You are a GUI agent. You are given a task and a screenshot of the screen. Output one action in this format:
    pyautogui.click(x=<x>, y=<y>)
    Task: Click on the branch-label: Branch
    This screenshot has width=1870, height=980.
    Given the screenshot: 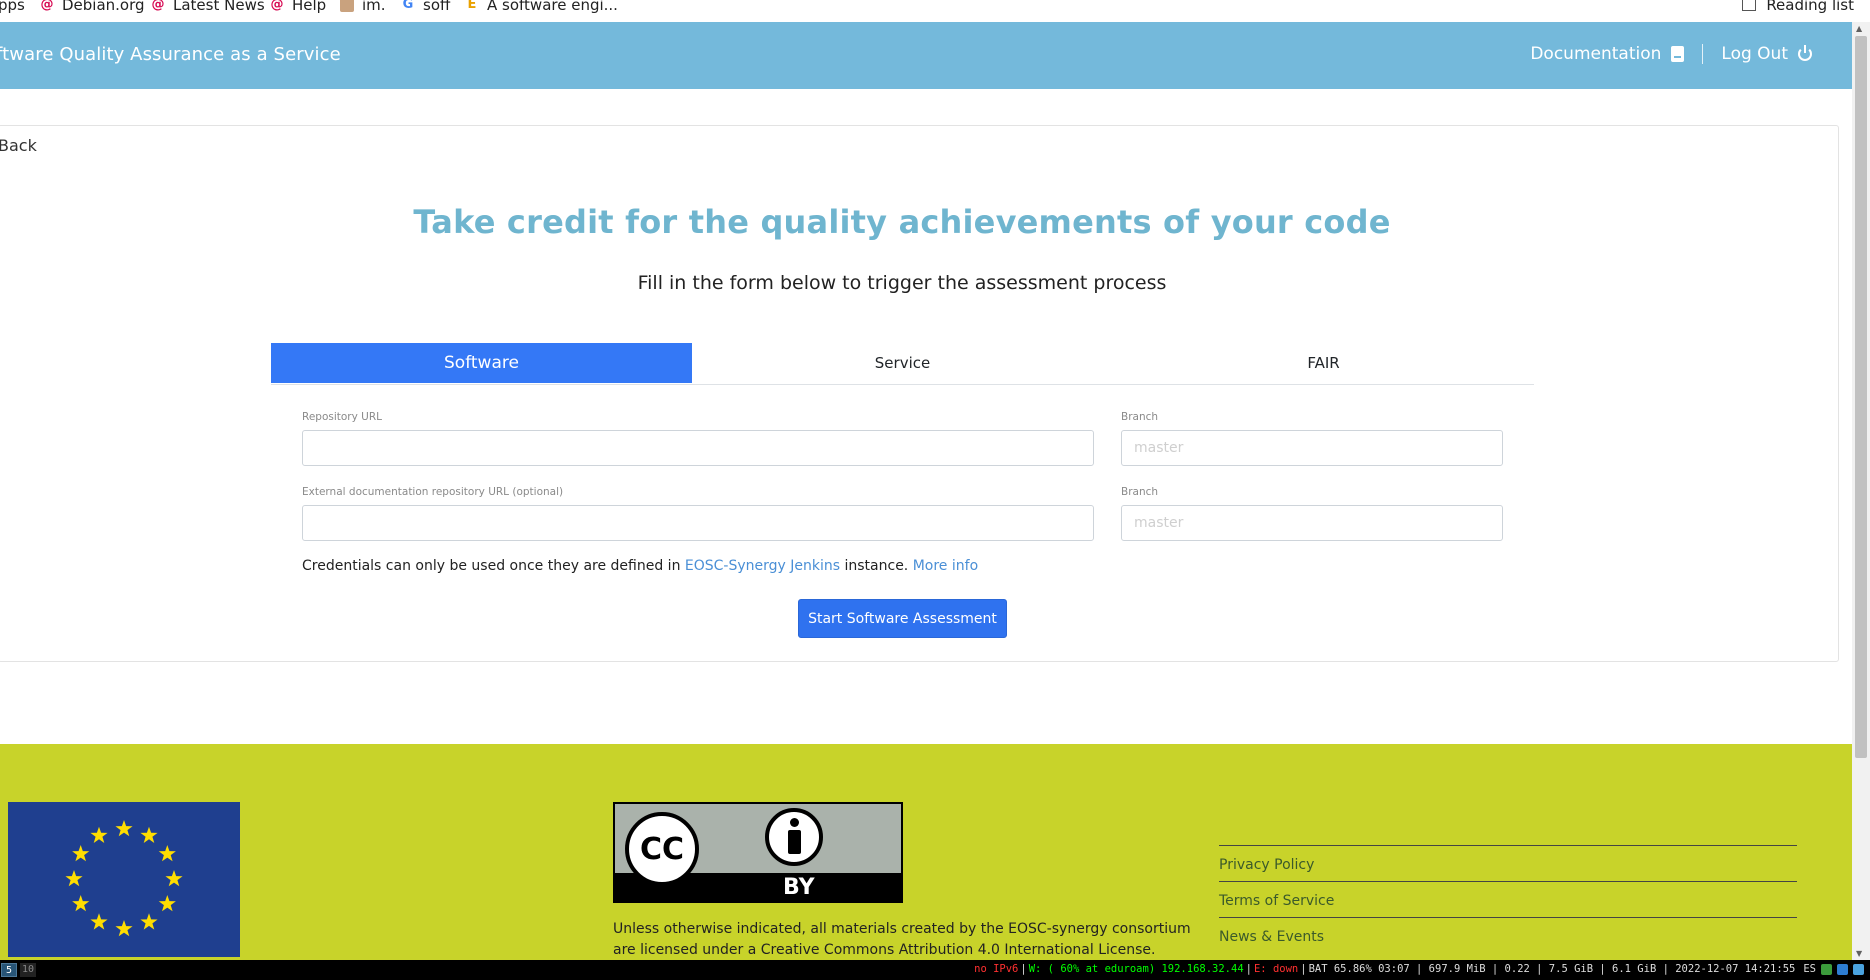 What is the action you would take?
    pyautogui.click(x=1140, y=417)
    